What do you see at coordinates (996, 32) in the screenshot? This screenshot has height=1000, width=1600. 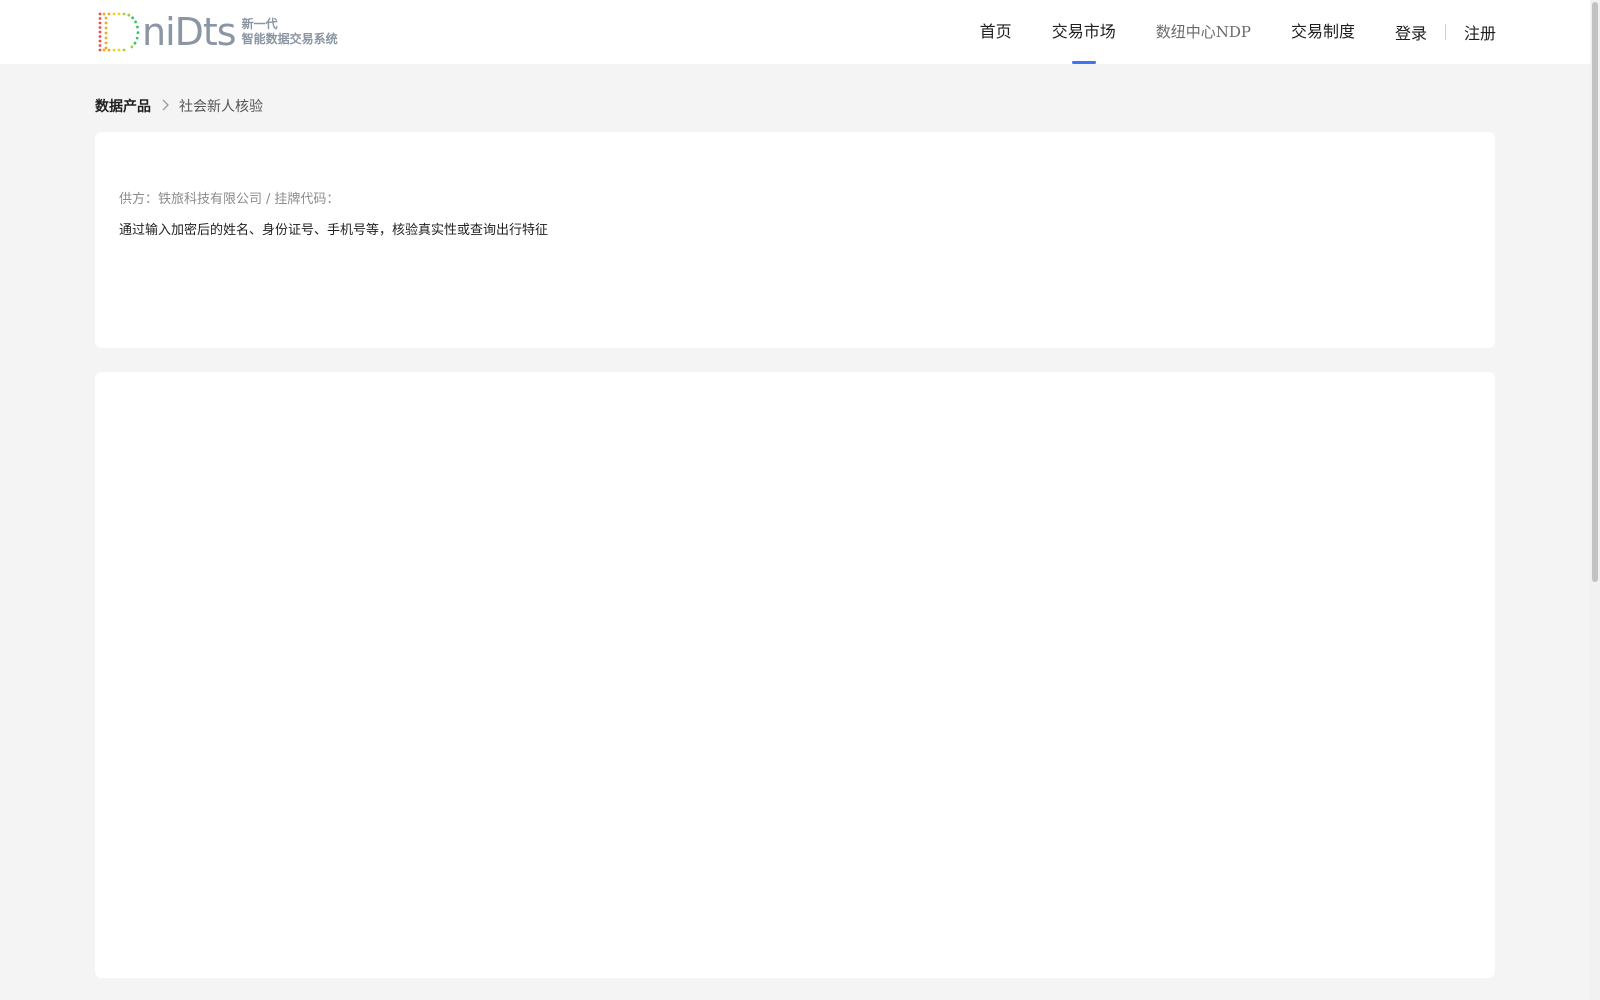 I see `nav-home: 首页` at bounding box center [996, 32].